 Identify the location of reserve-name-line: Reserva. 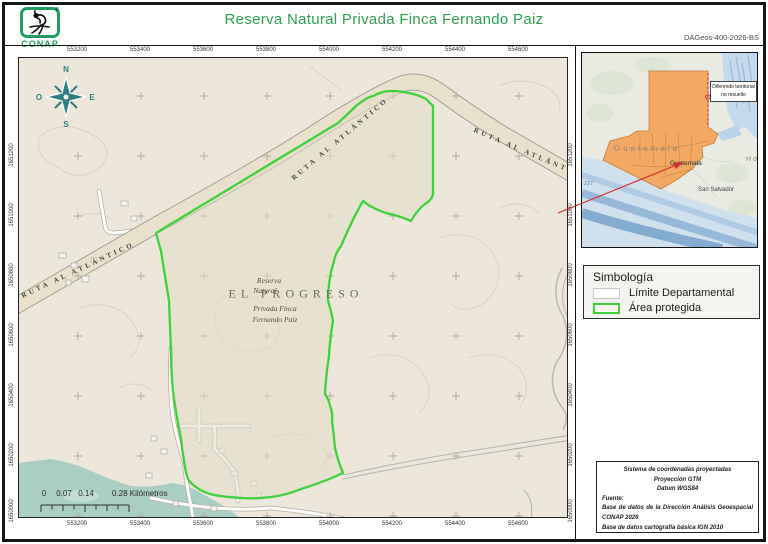
(269, 280).